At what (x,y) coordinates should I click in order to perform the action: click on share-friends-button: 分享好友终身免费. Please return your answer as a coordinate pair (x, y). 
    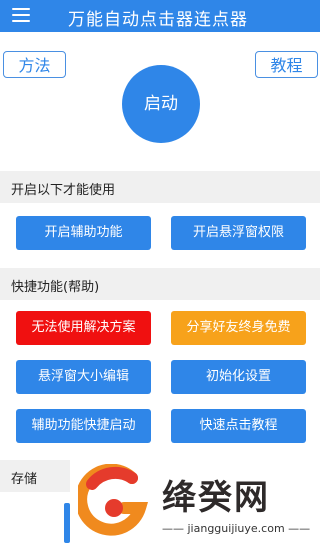
    Looking at the image, I should click on (238, 328).